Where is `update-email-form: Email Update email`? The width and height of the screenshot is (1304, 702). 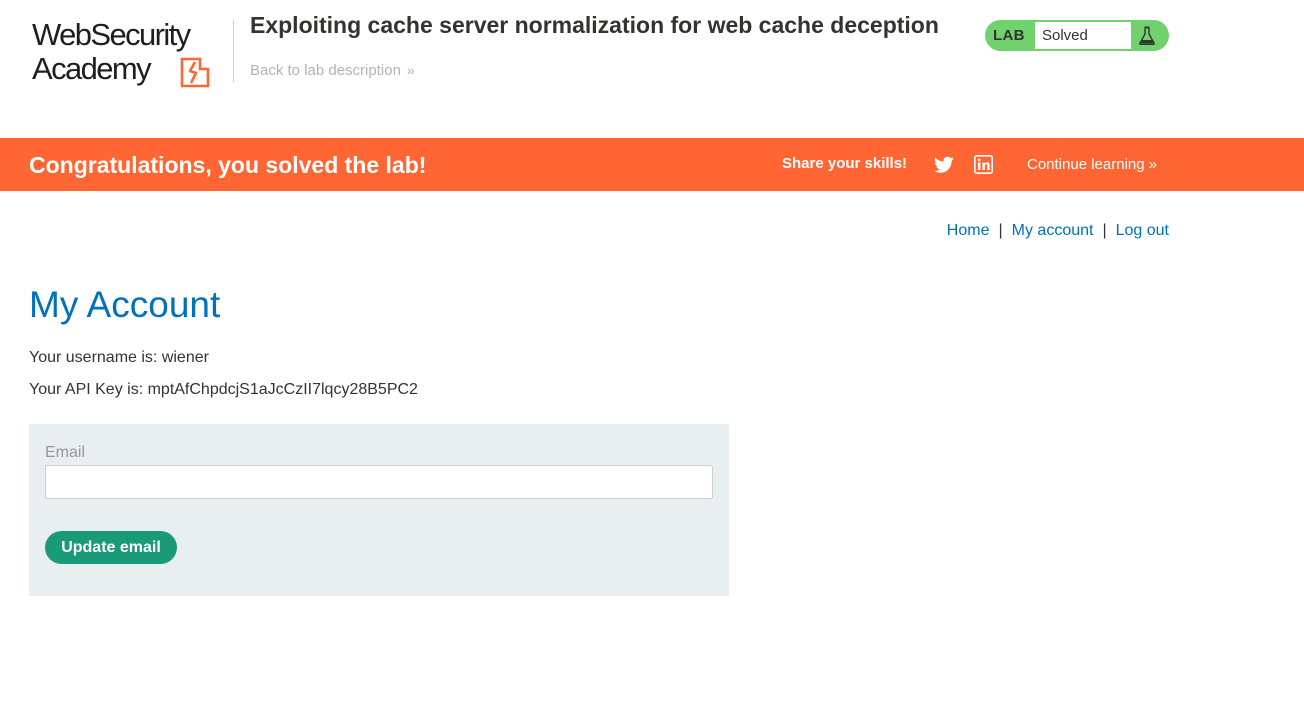
update-email-form: Email Update email is located at coordinates (379, 510).